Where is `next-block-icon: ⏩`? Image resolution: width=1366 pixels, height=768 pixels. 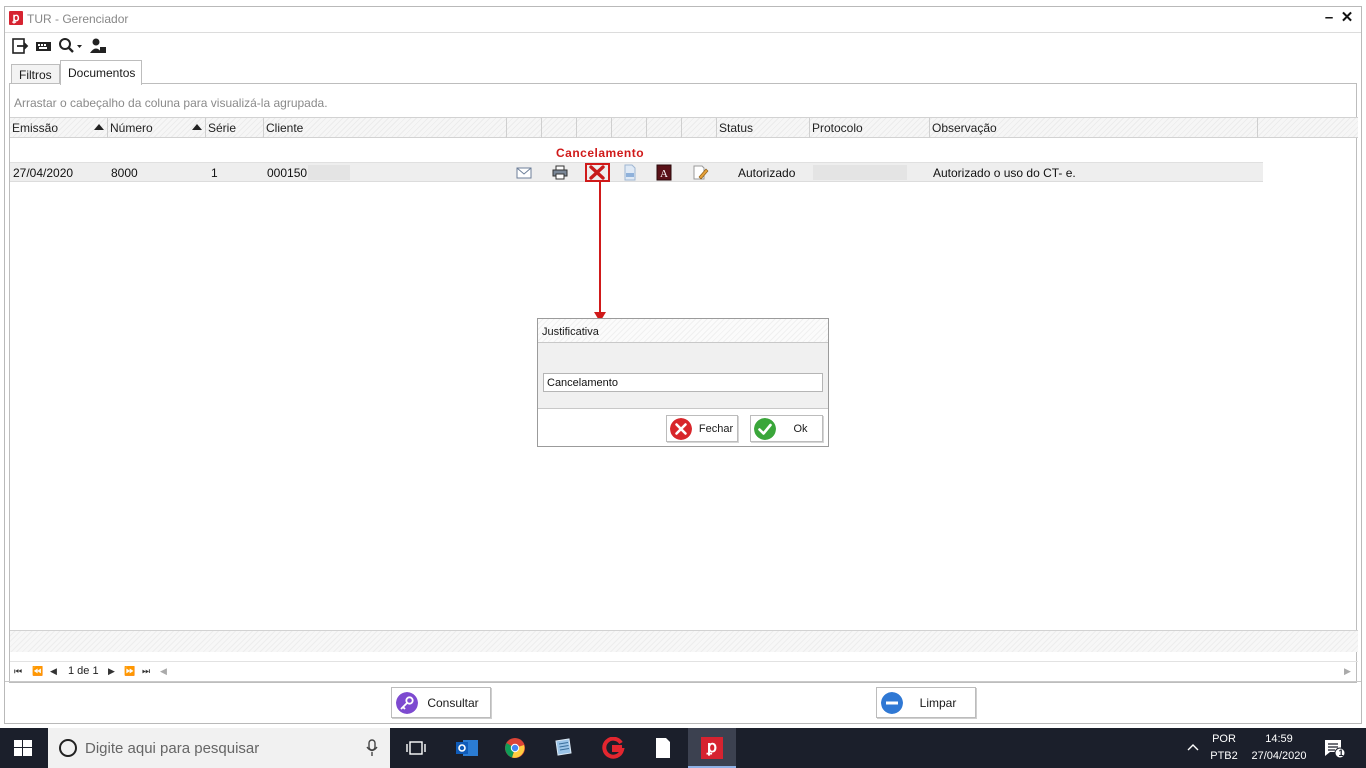 next-block-icon: ⏩ is located at coordinates (129, 671).